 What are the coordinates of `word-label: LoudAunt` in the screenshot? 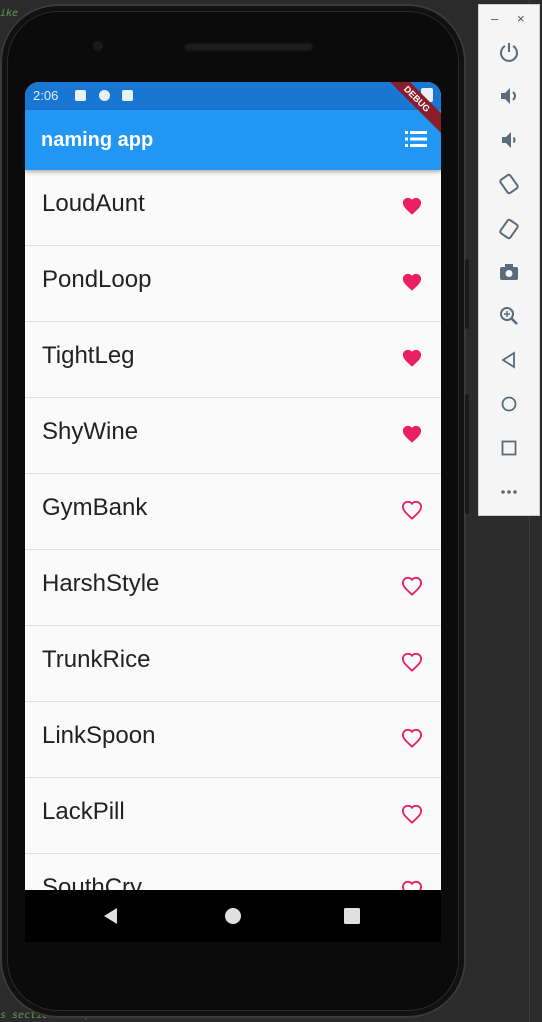 It's located at (93, 203).